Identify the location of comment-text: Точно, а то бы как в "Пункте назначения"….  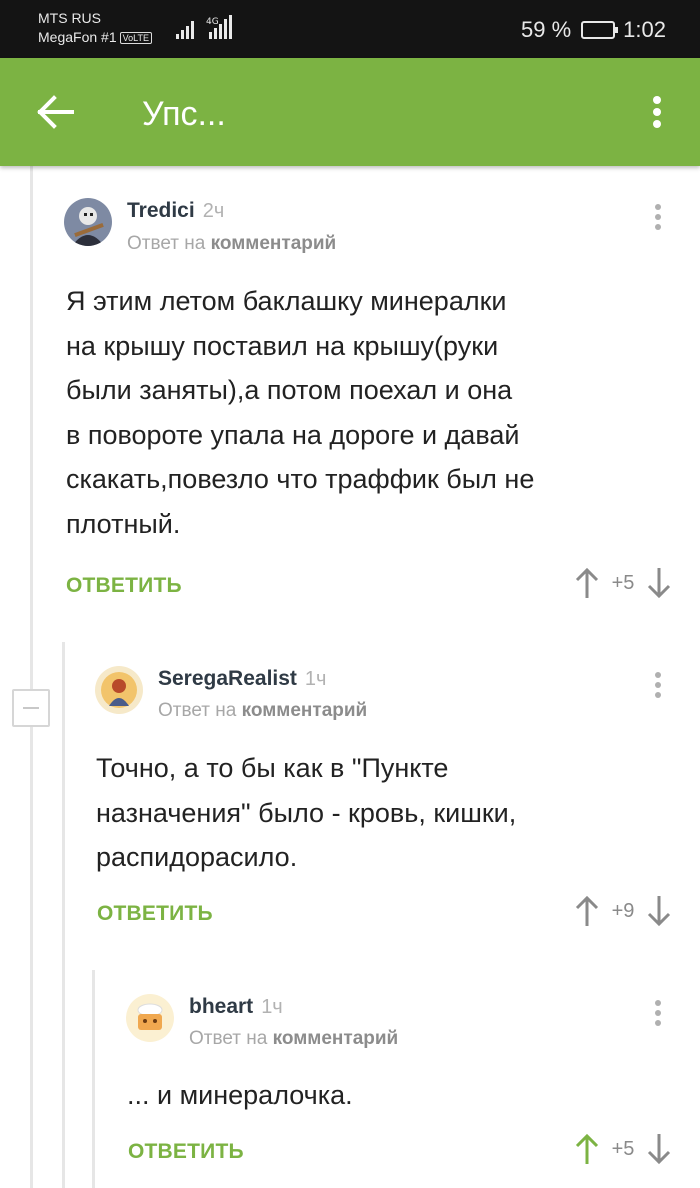
(306, 813).